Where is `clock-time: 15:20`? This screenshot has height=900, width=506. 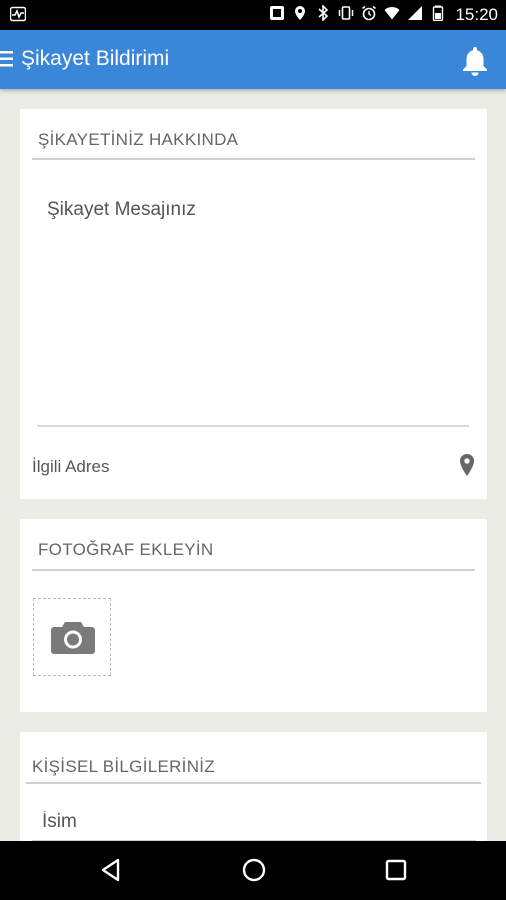 clock-time: 15:20 is located at coordinates (476, 14).